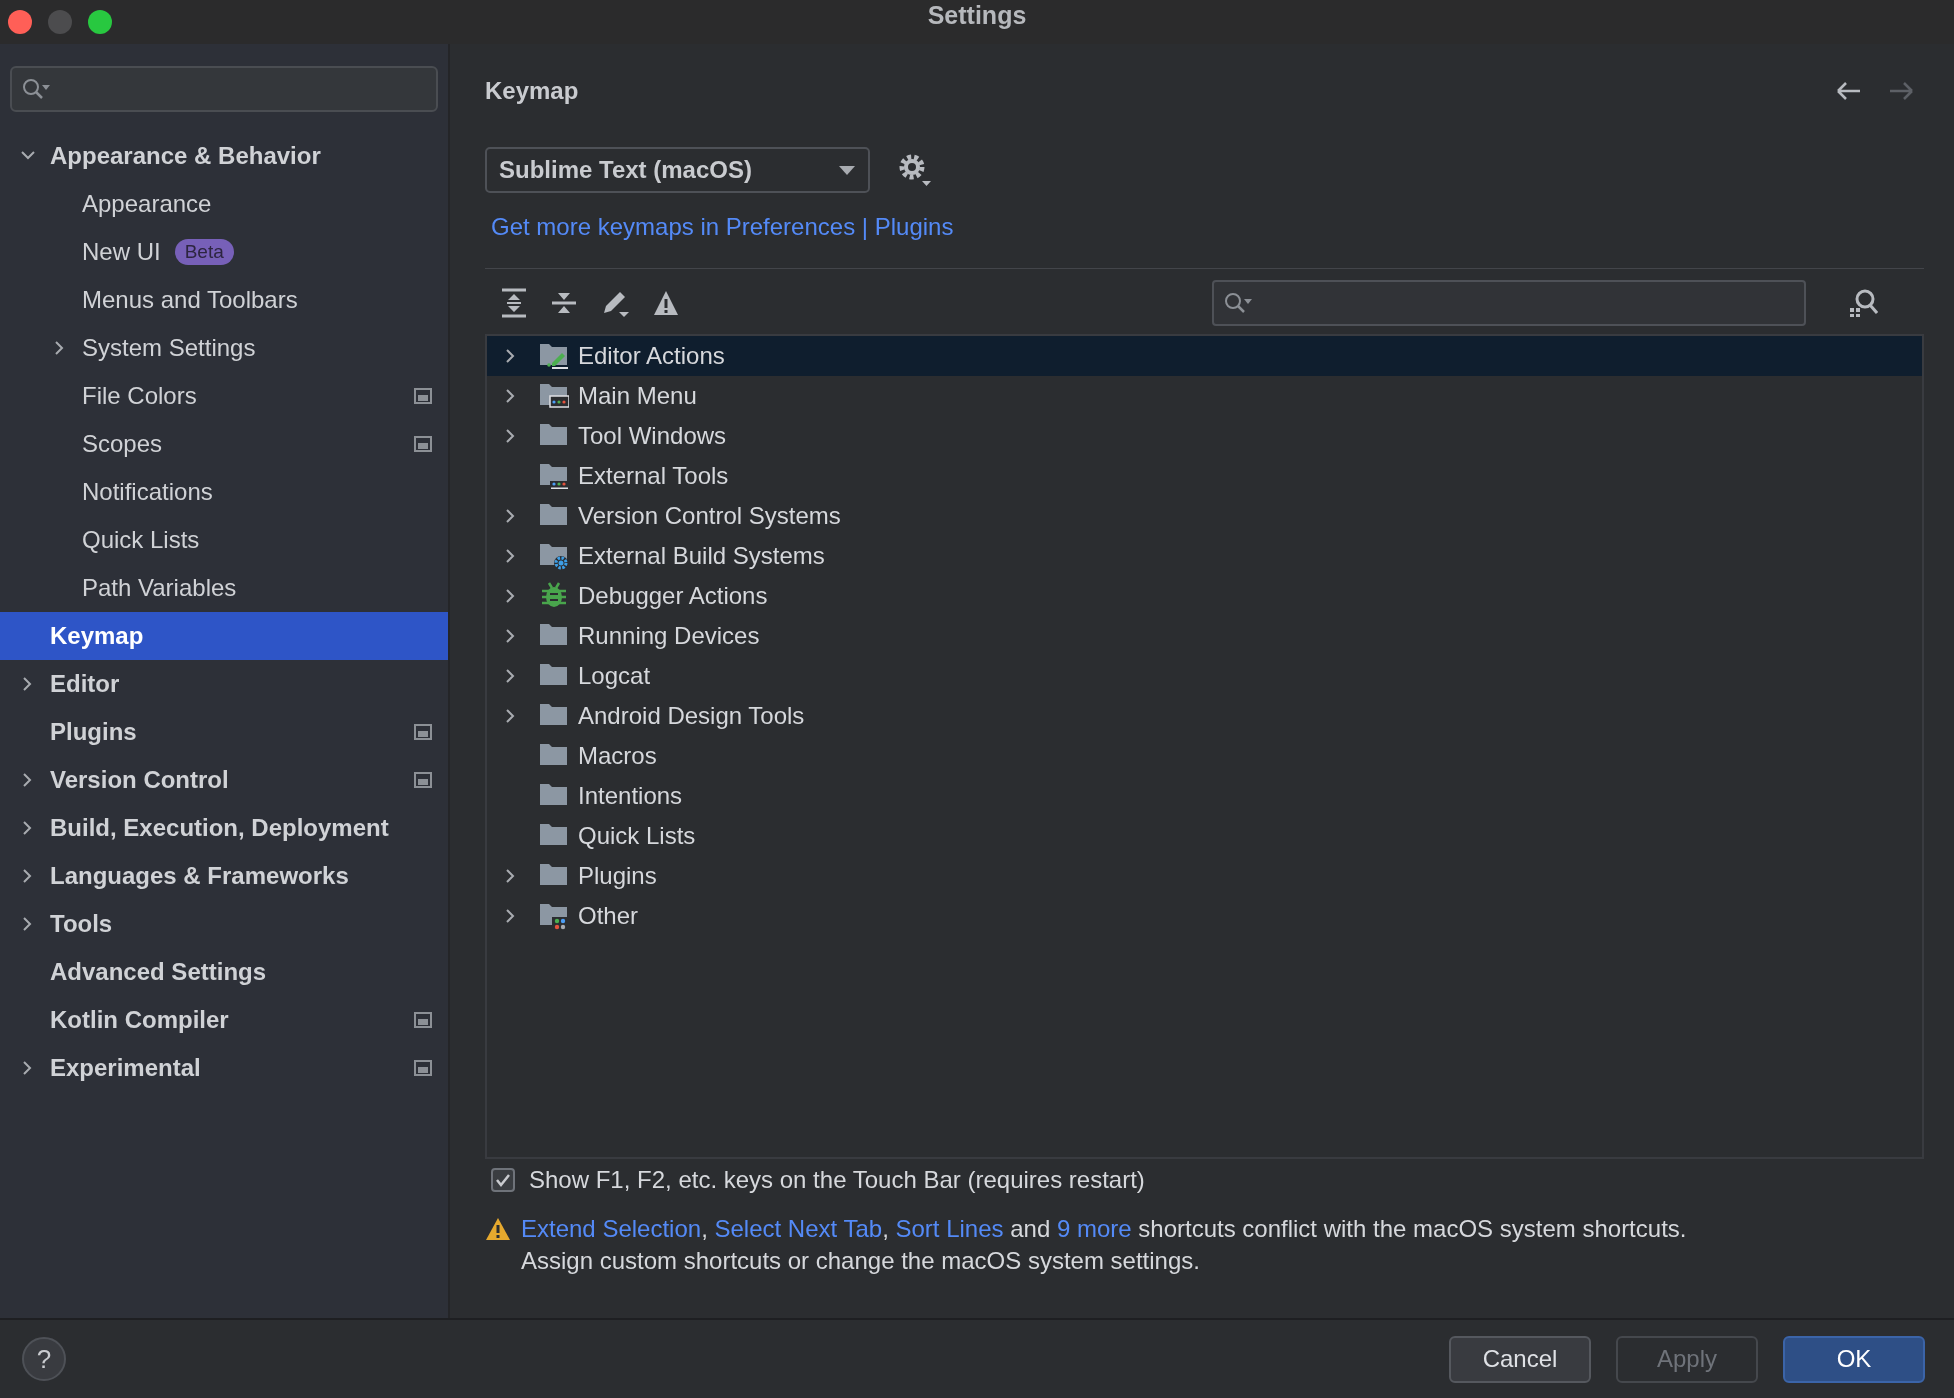 This screenshot has height=1398, width=1954. Describe the element at coordinates (224, 156) in the screenshot. I see `sidebar-item: Appearance & Behavior` at that location.